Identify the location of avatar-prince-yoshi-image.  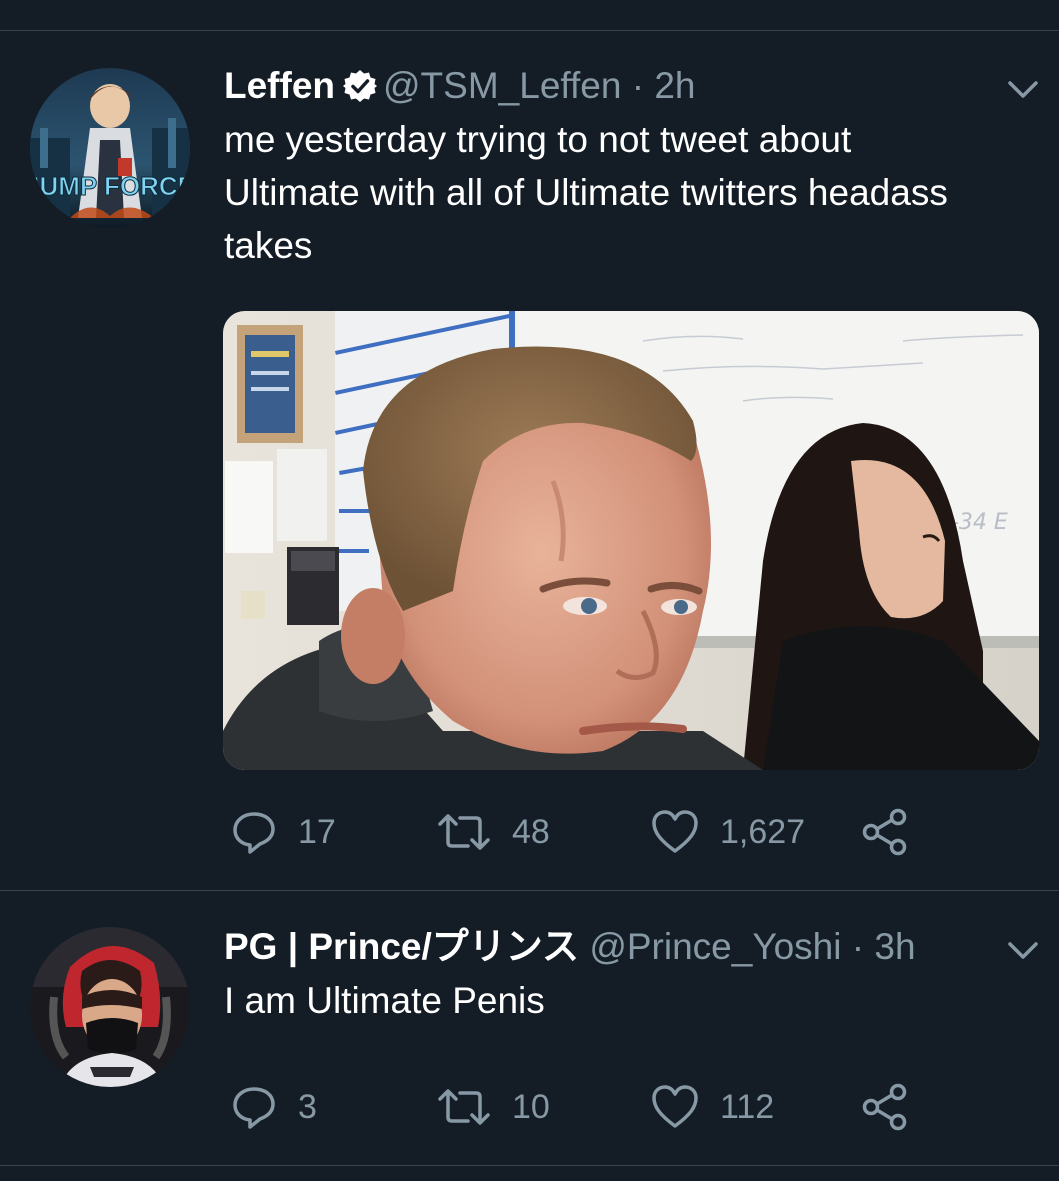
(110, 1007).